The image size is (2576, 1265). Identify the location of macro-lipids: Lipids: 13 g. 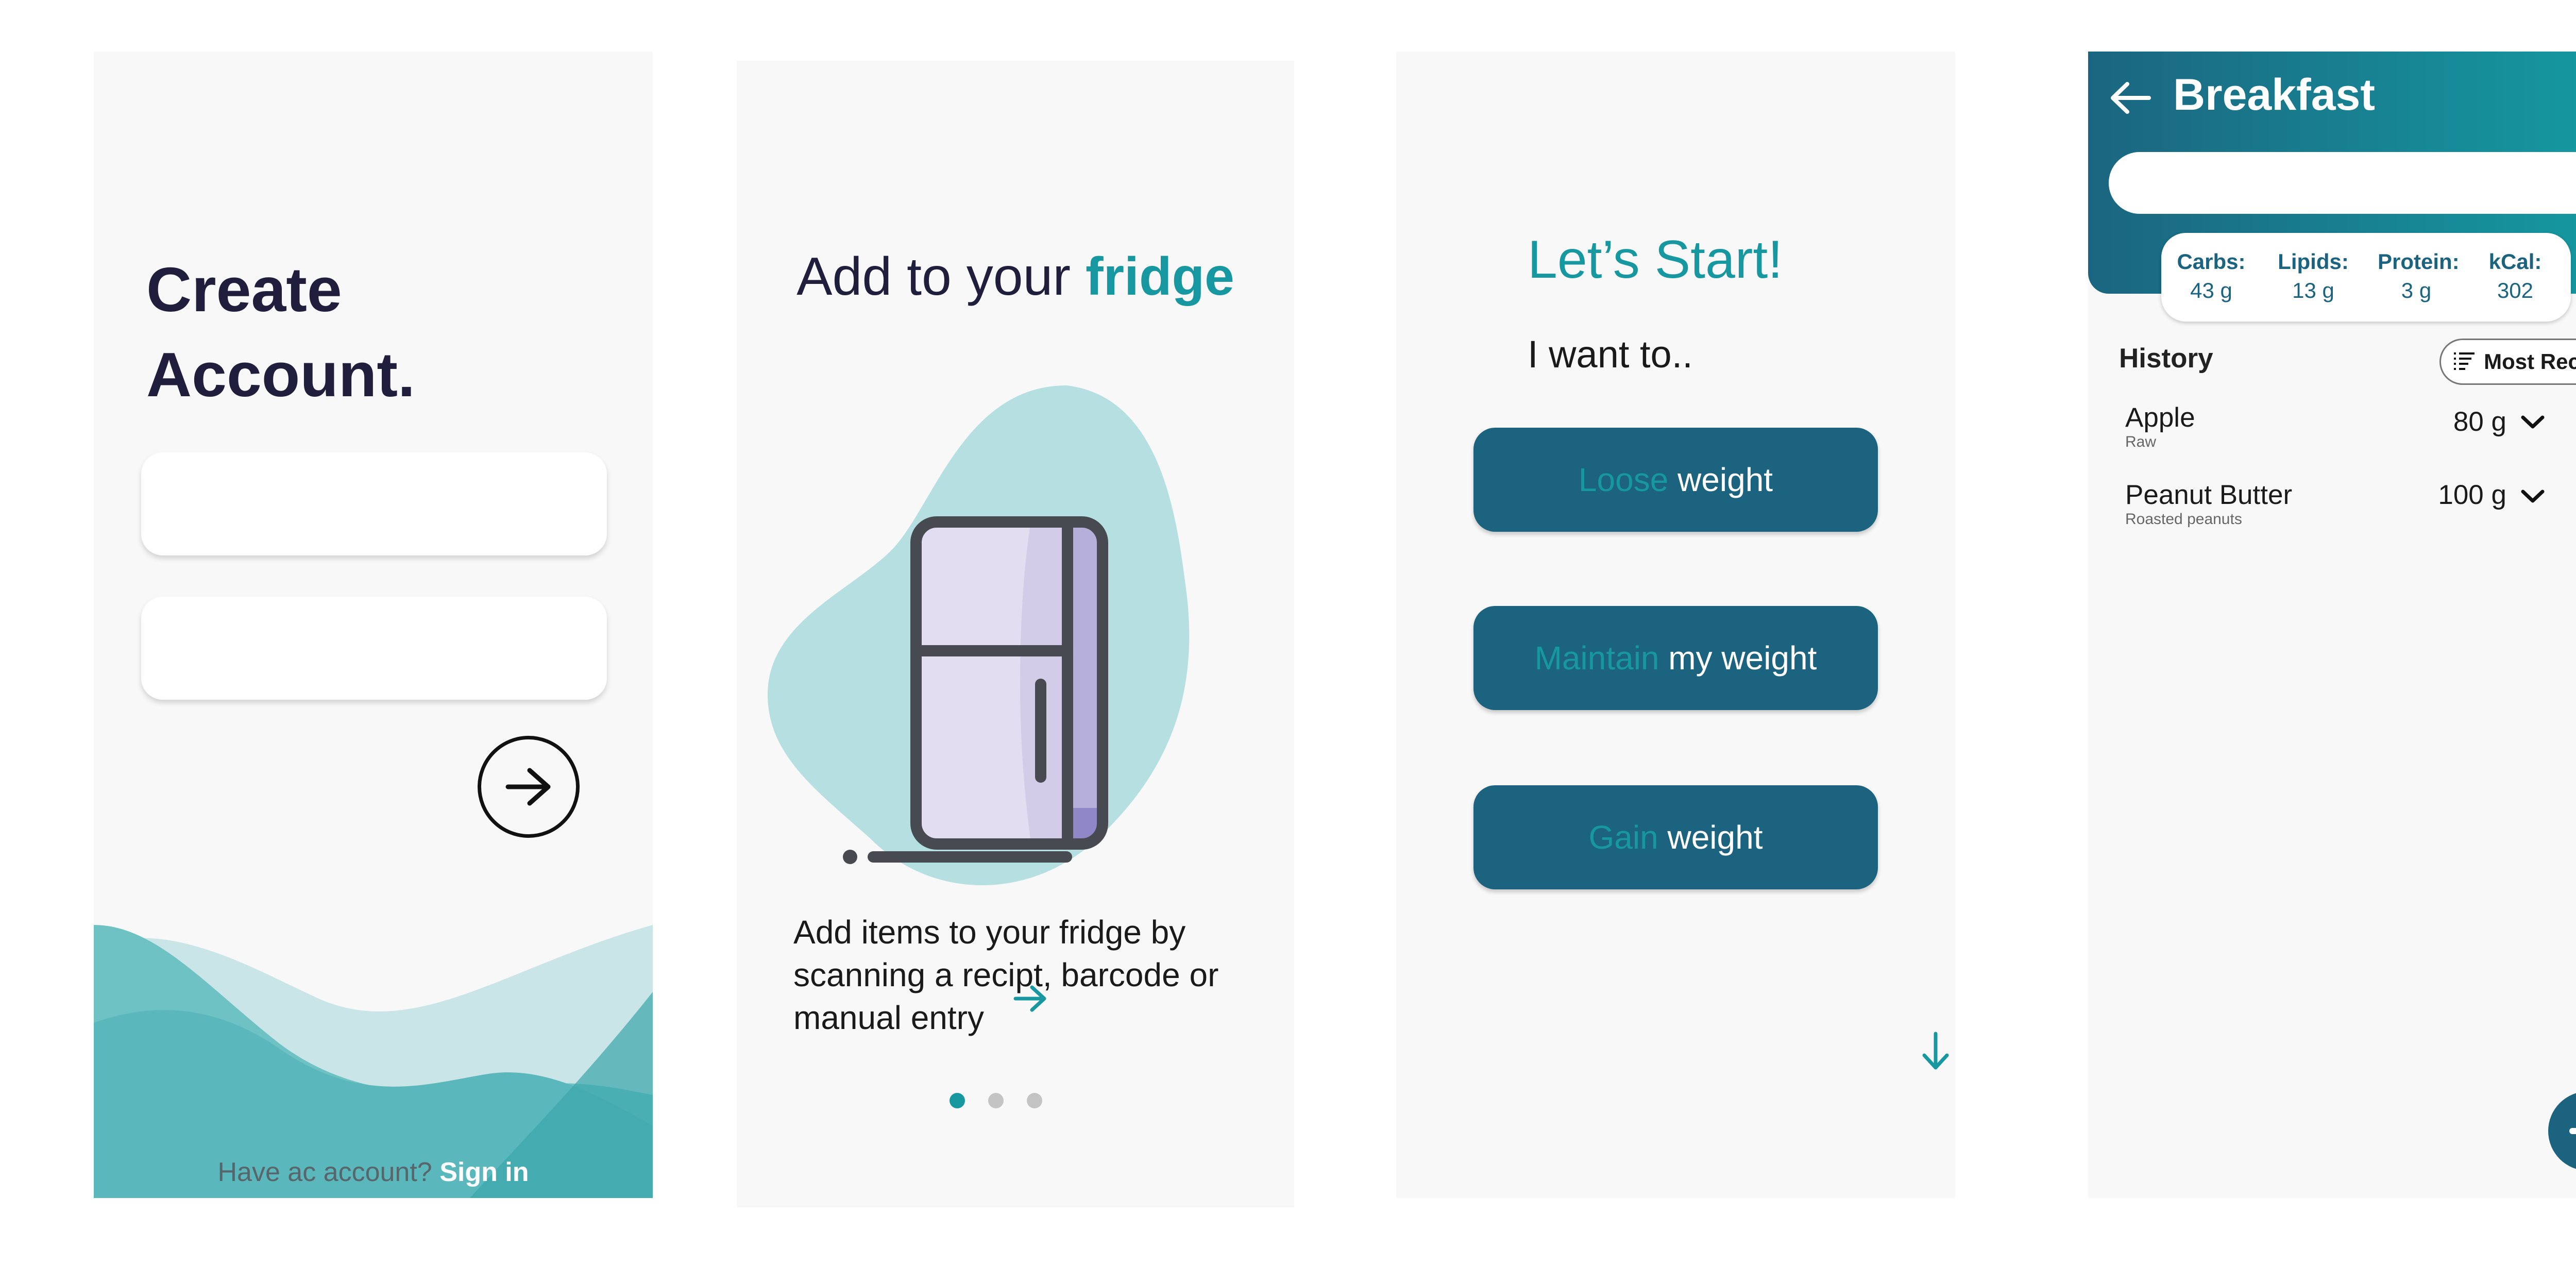
(2313, 275).